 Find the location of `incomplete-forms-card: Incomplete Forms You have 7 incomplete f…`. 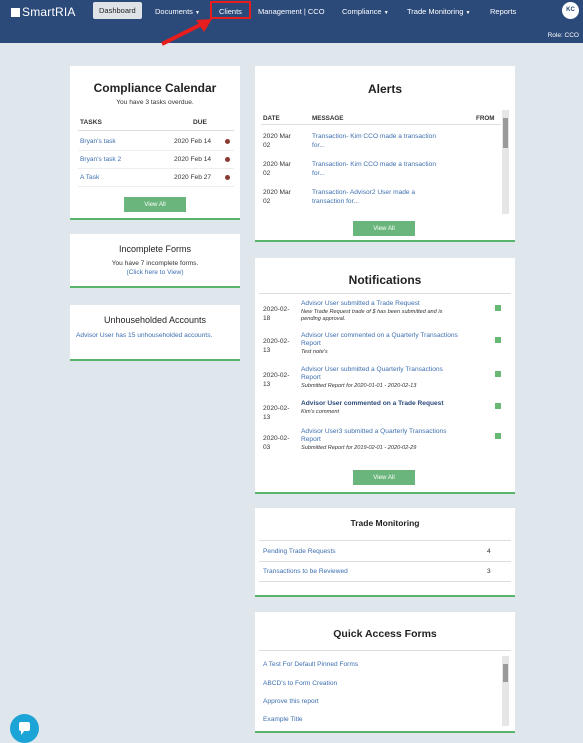

incomplete-forms-card: Incomplete Forms You have 7 incomplete f… is located at coordinates (155, 261).